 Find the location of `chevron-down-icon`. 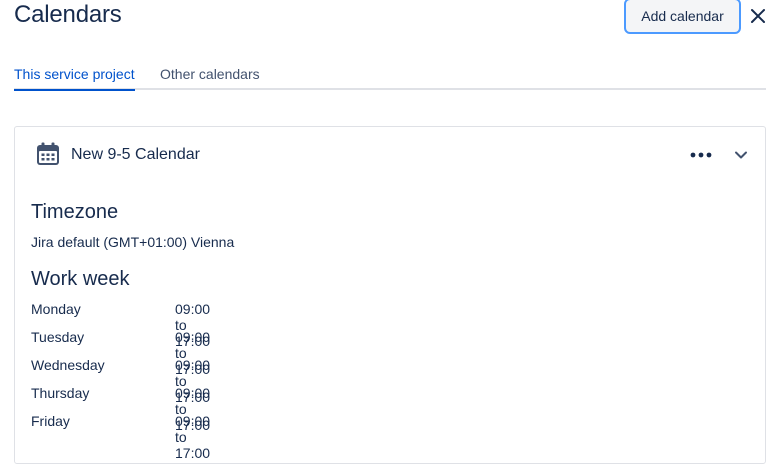

chevron-down-icon is located at coordinates (741, 155).